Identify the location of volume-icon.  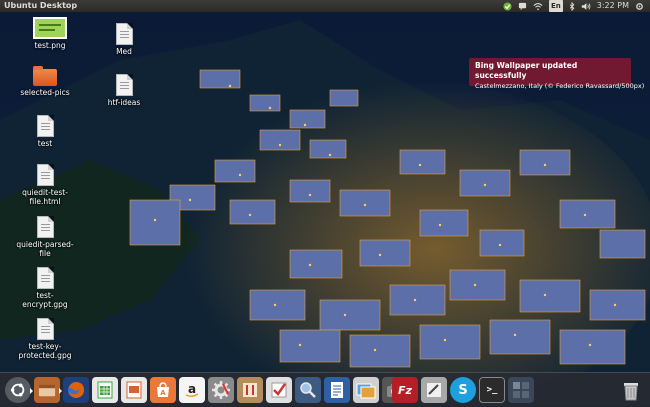
(586, 6).